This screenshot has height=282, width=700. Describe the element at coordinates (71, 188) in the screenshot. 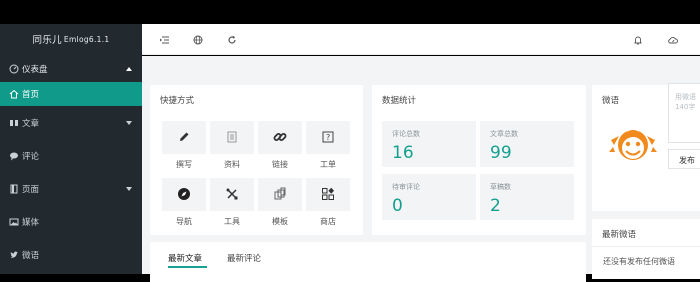

I see `sidebar-item-pages: 页面` at that location.